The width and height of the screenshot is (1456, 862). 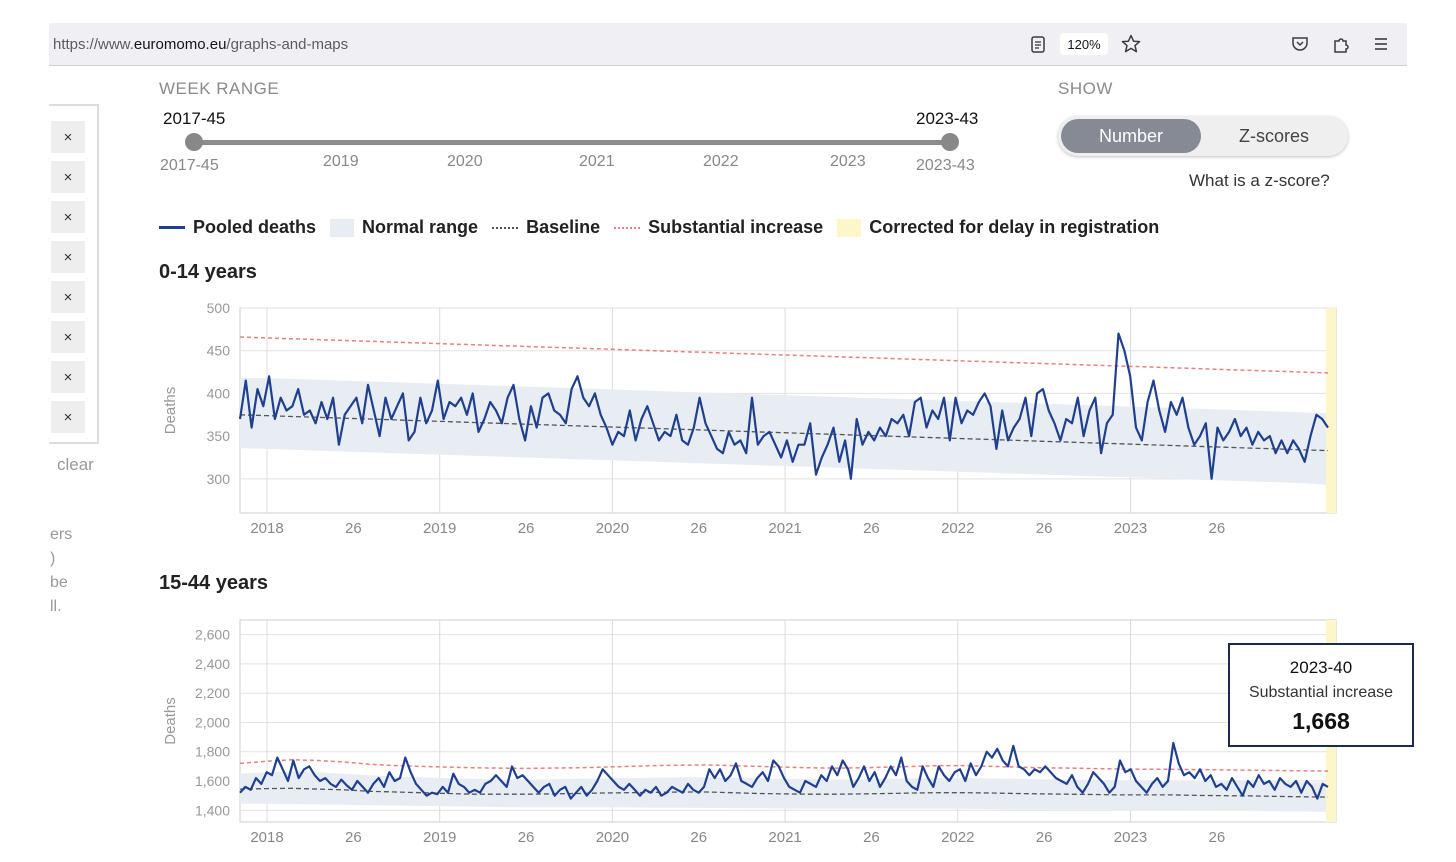 What do you see at coordinates (212, 810) in the screenshot?
I see `y-tick-label: 1,400` at bounding box center [212, 810].